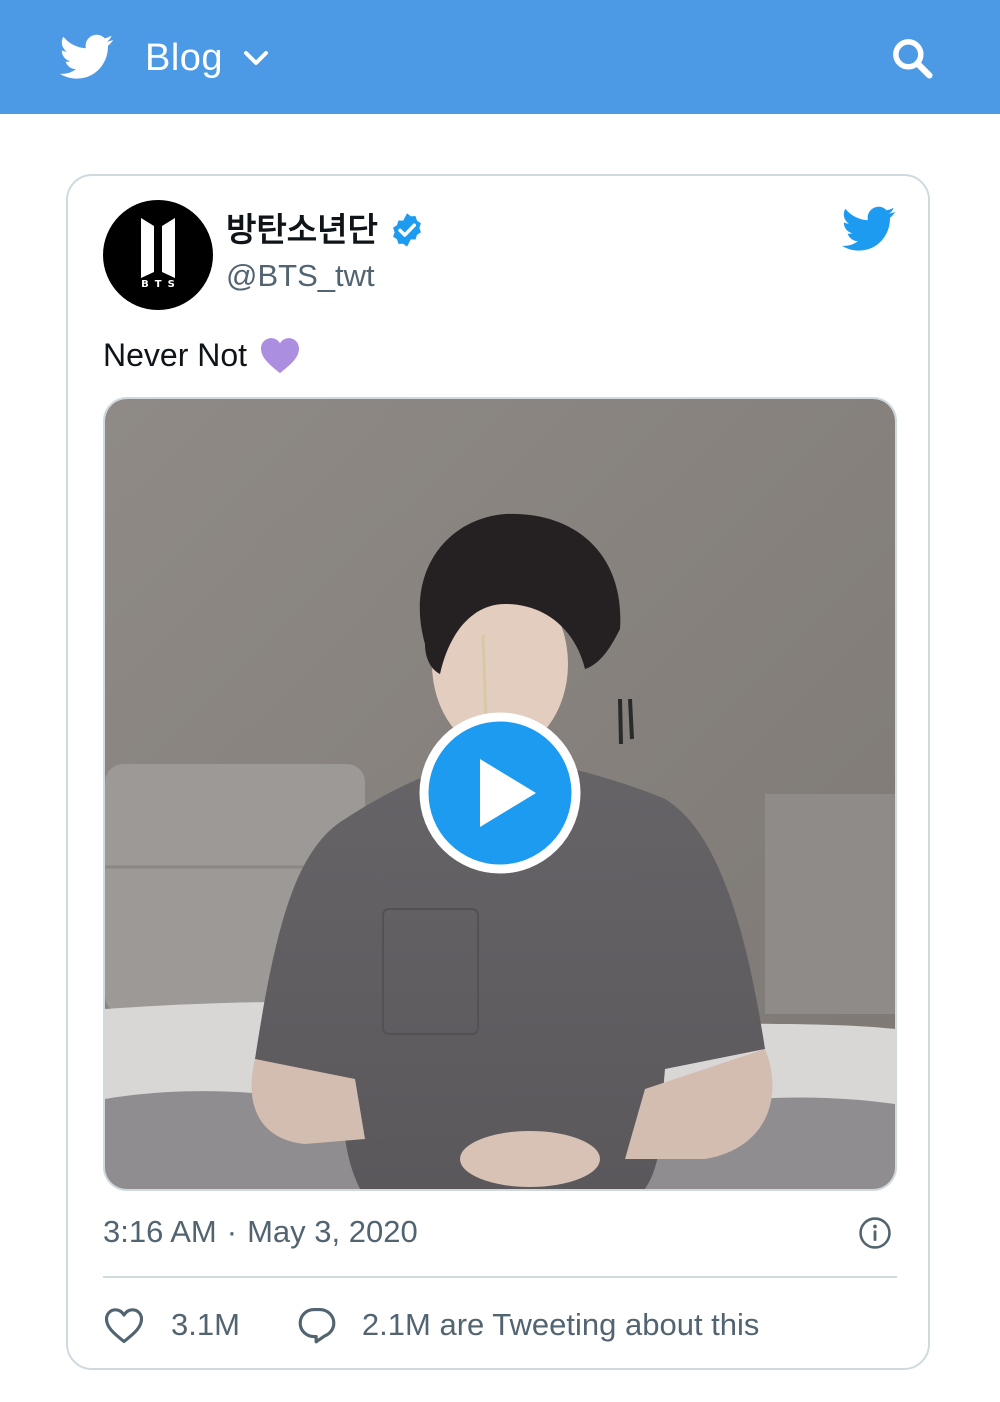  I want to click on purple-heart-emoji, so click(280, 356).